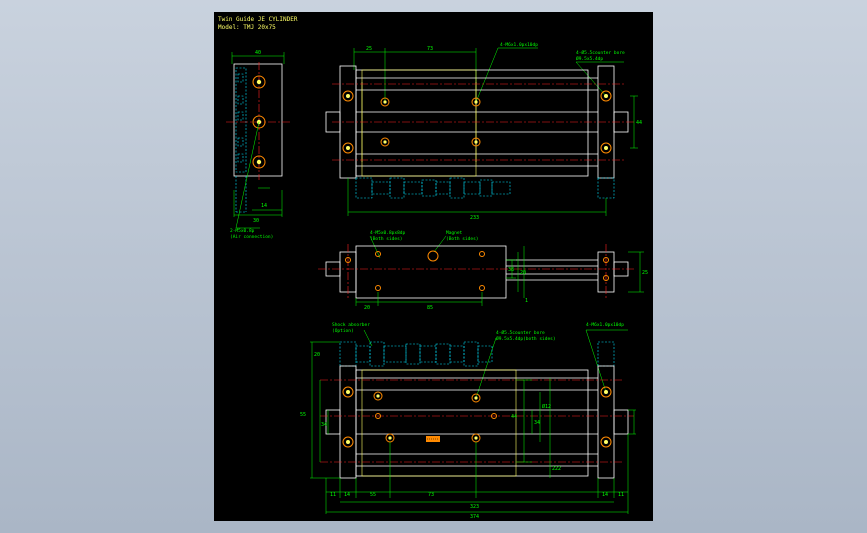 This screenshot has width=867, height=533. What do you see at coordinates (639, 123) in the screenshot?
I see `top-height-dim: 44` at bounding box center [639, 123].